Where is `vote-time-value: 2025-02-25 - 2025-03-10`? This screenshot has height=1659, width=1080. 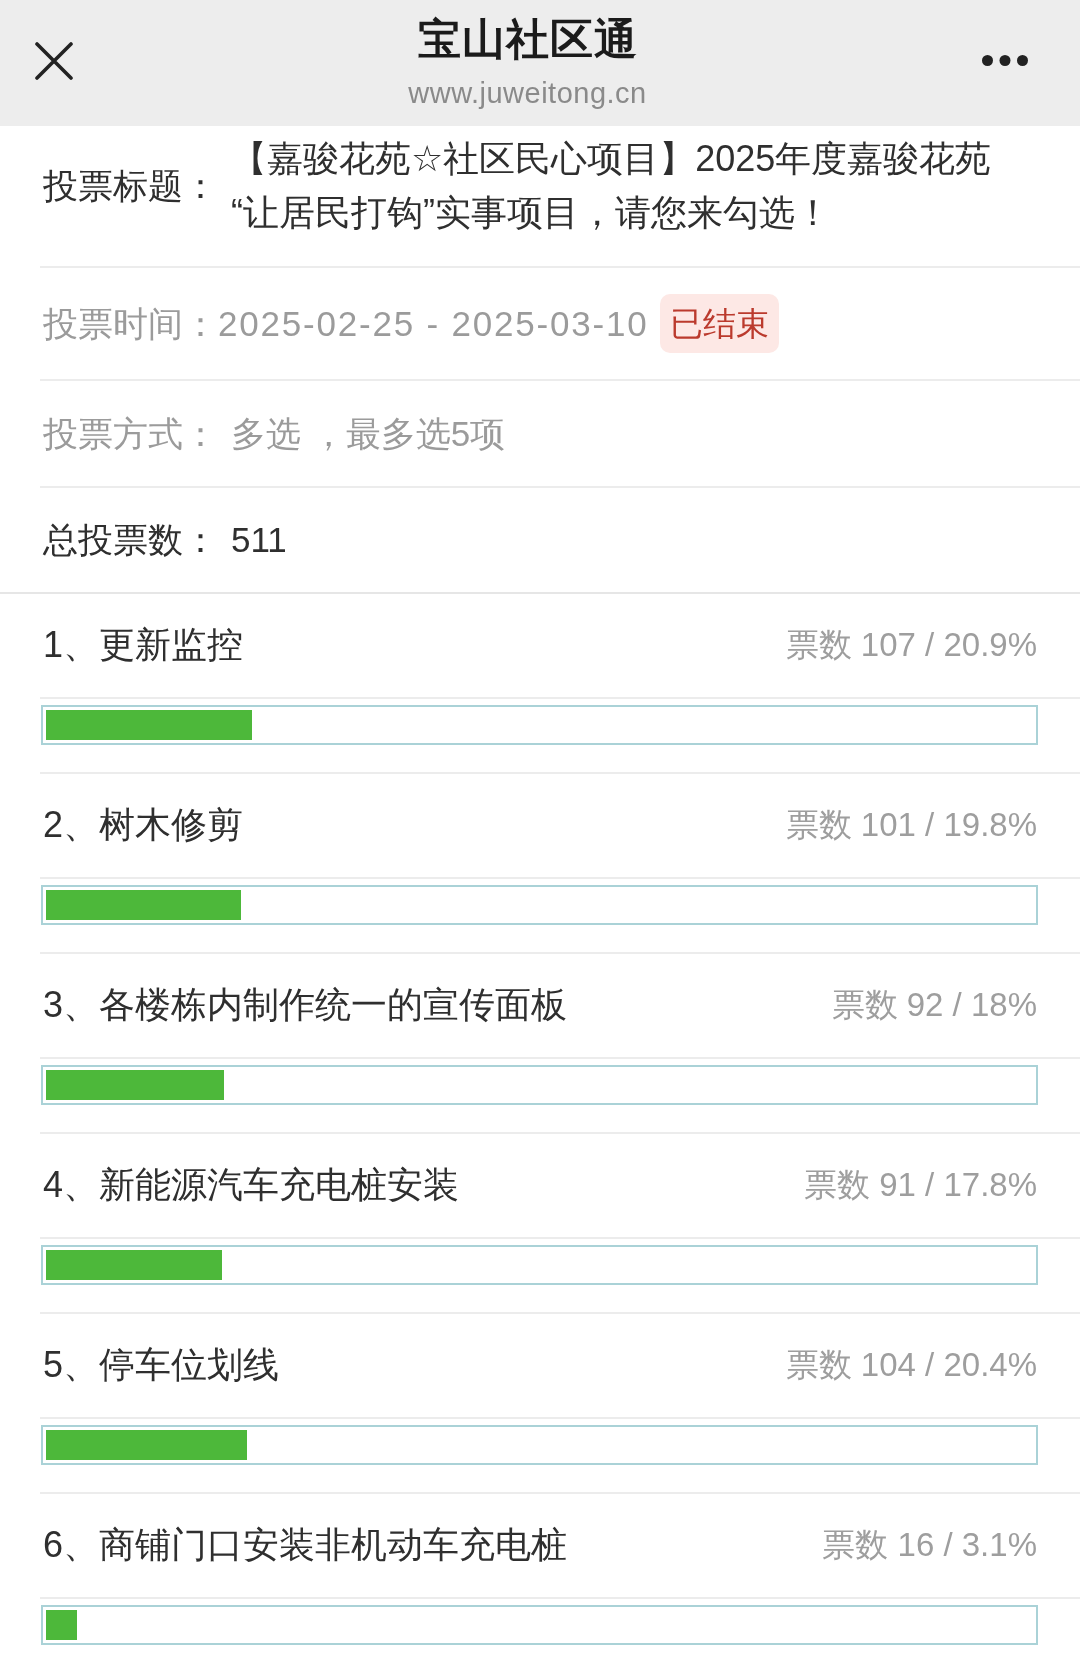 vote-time-value: 2025-02-25 - 2025-03-10 is located at coordinates (433, 323).